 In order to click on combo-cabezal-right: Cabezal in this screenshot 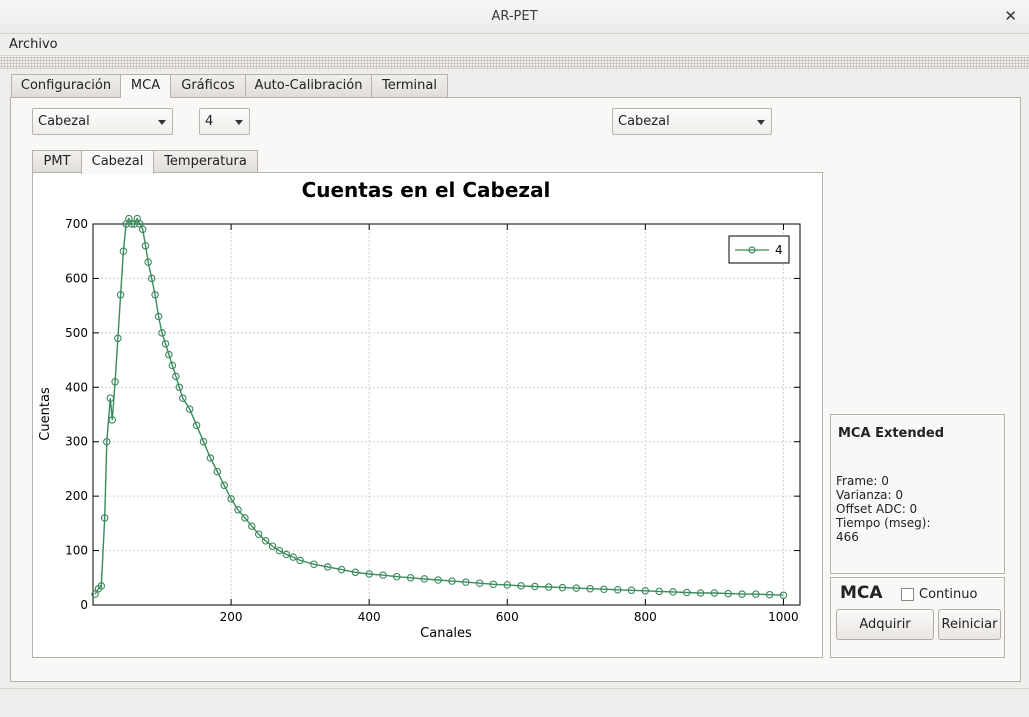, I will do `click(692, 121)`.